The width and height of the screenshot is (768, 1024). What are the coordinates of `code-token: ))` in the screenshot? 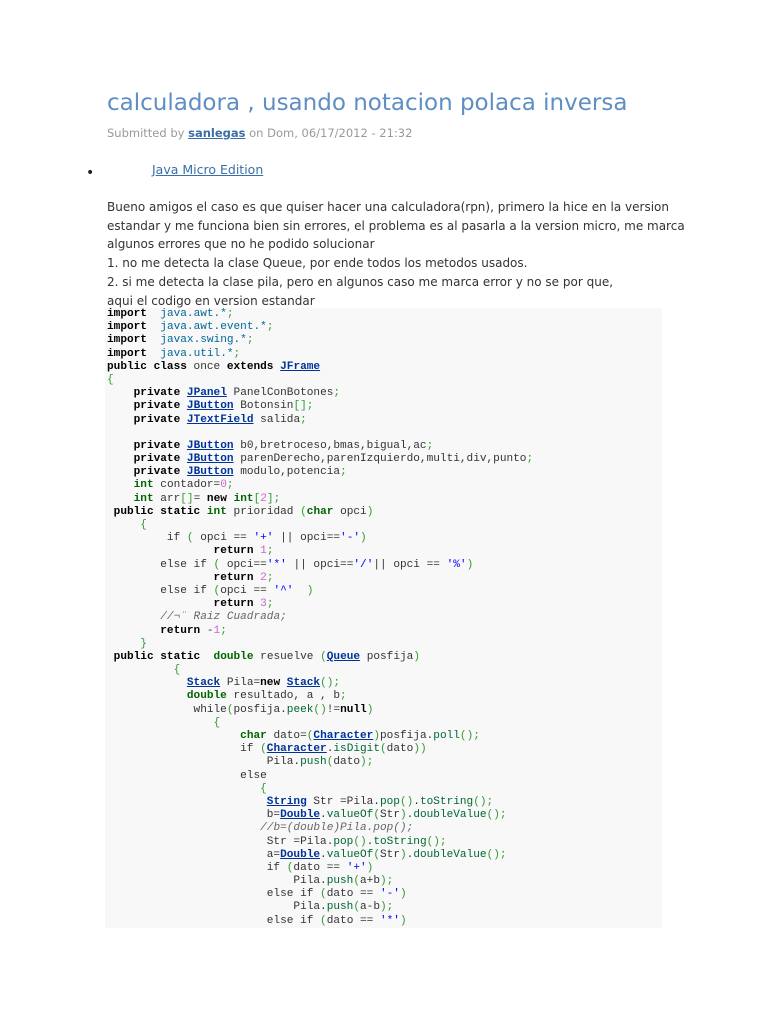 It's located at (420, 749).